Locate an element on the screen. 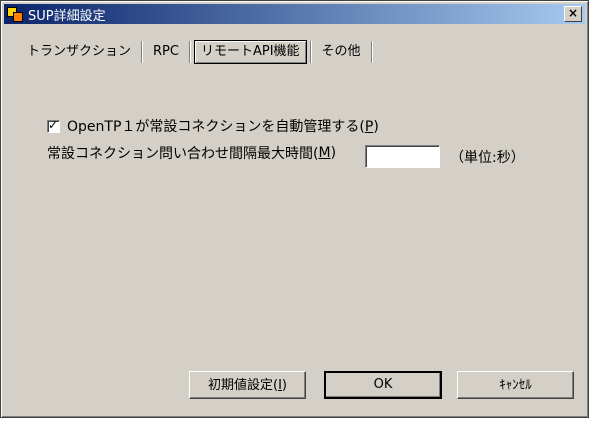  auto-manage-option: ✓ OpenTP１が常設コネクションを自動管理する(P) is located at coordinates (213, 126).